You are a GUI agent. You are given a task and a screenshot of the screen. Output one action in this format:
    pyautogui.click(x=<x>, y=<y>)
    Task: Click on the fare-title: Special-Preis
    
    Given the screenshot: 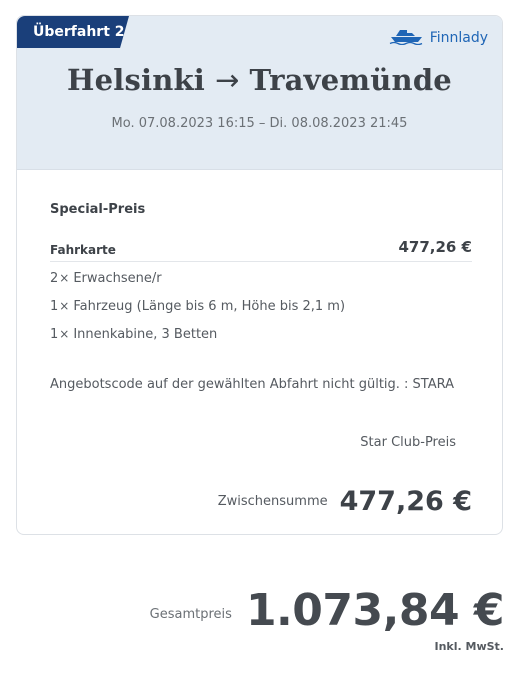 What is the action you would take?
    pyautogui.click(x=98, y=209)
    